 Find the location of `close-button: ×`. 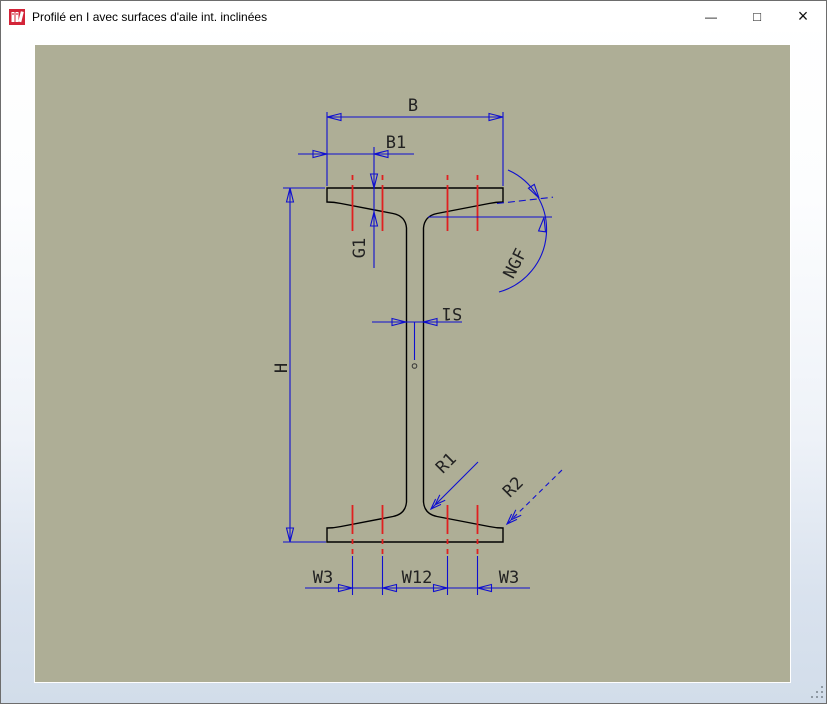

close-button: × is located at coordinates (803, 16).